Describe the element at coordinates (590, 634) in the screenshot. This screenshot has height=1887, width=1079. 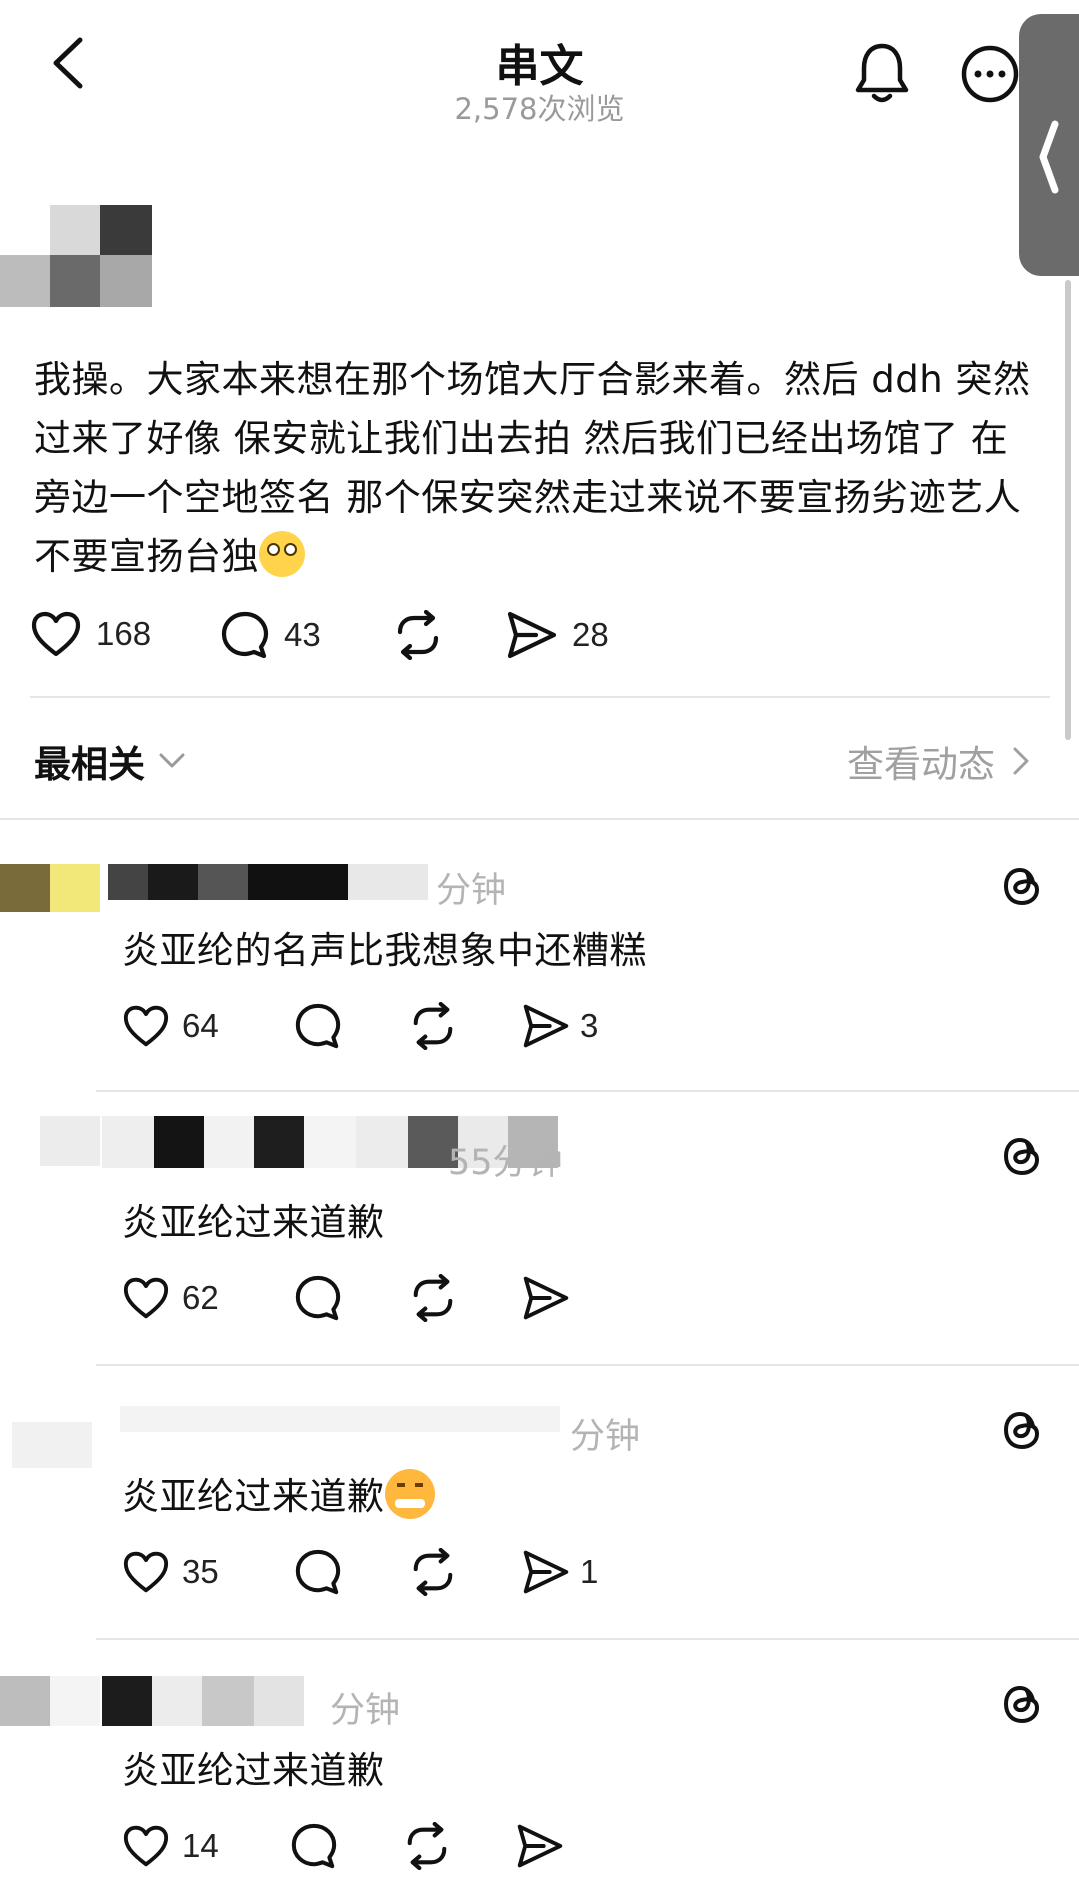
I see `share-count: 28` at that location.